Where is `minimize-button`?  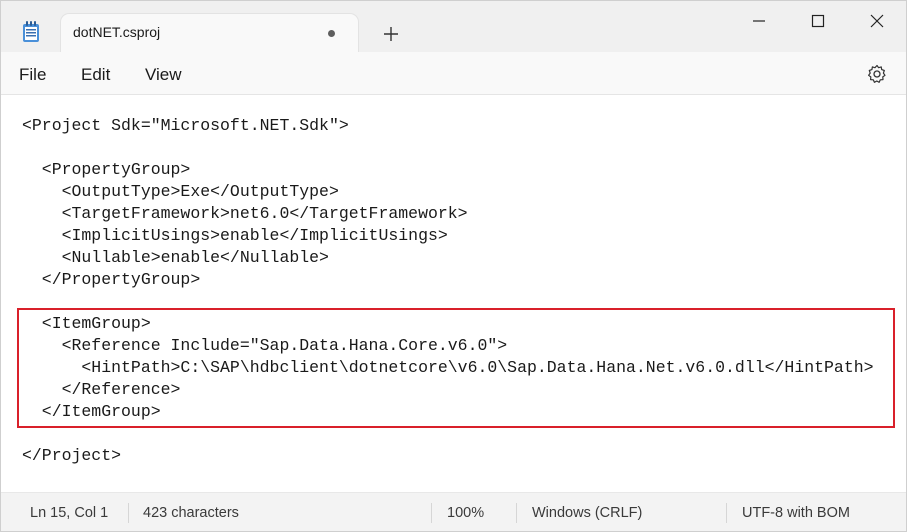
minimize-button is located at coordinates (759, 21).